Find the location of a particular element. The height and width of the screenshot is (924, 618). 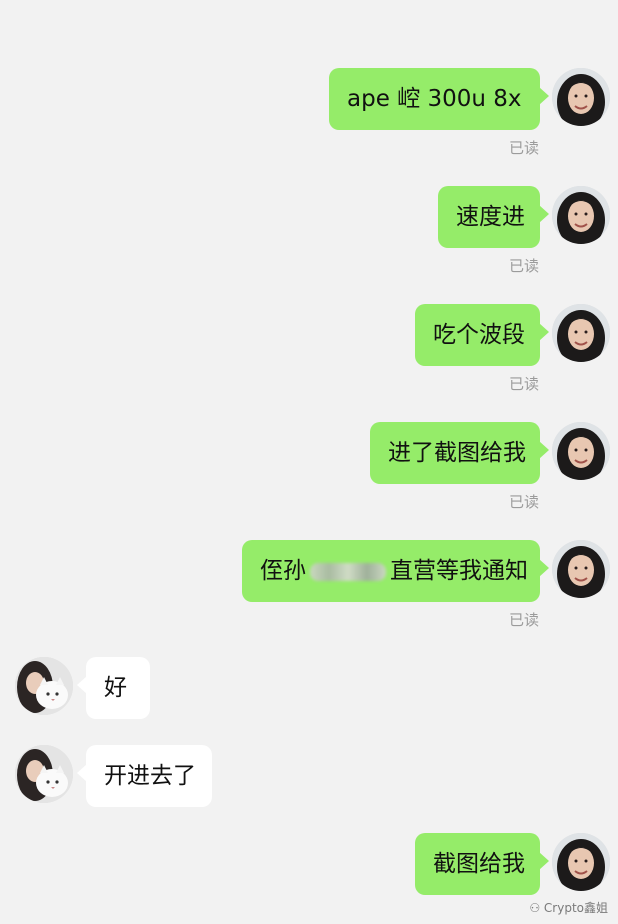

message-text-start: 侄孙 is located at coordinates (283, 571).